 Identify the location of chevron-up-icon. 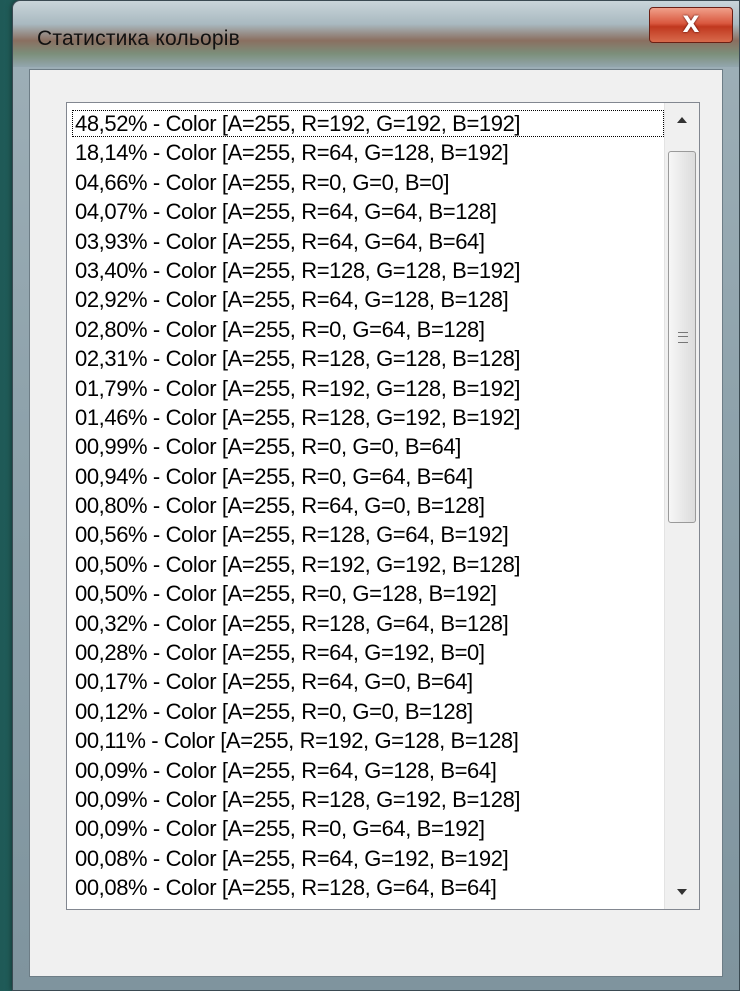
(682, 120).